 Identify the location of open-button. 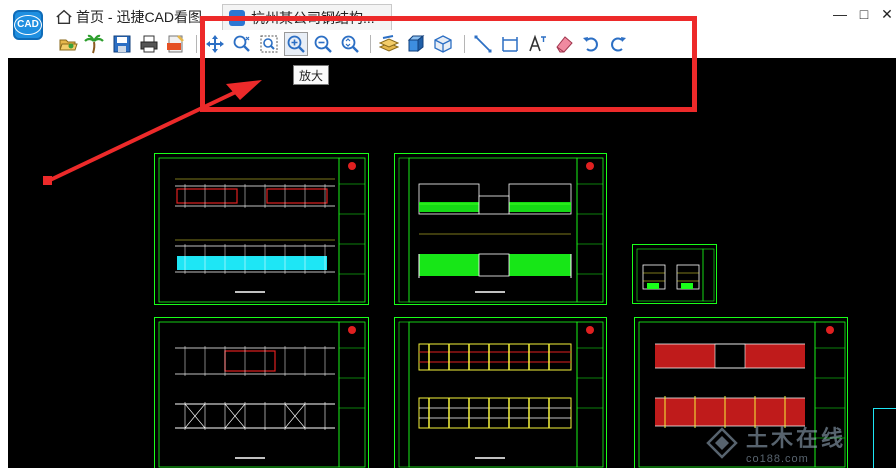
(68, 44).